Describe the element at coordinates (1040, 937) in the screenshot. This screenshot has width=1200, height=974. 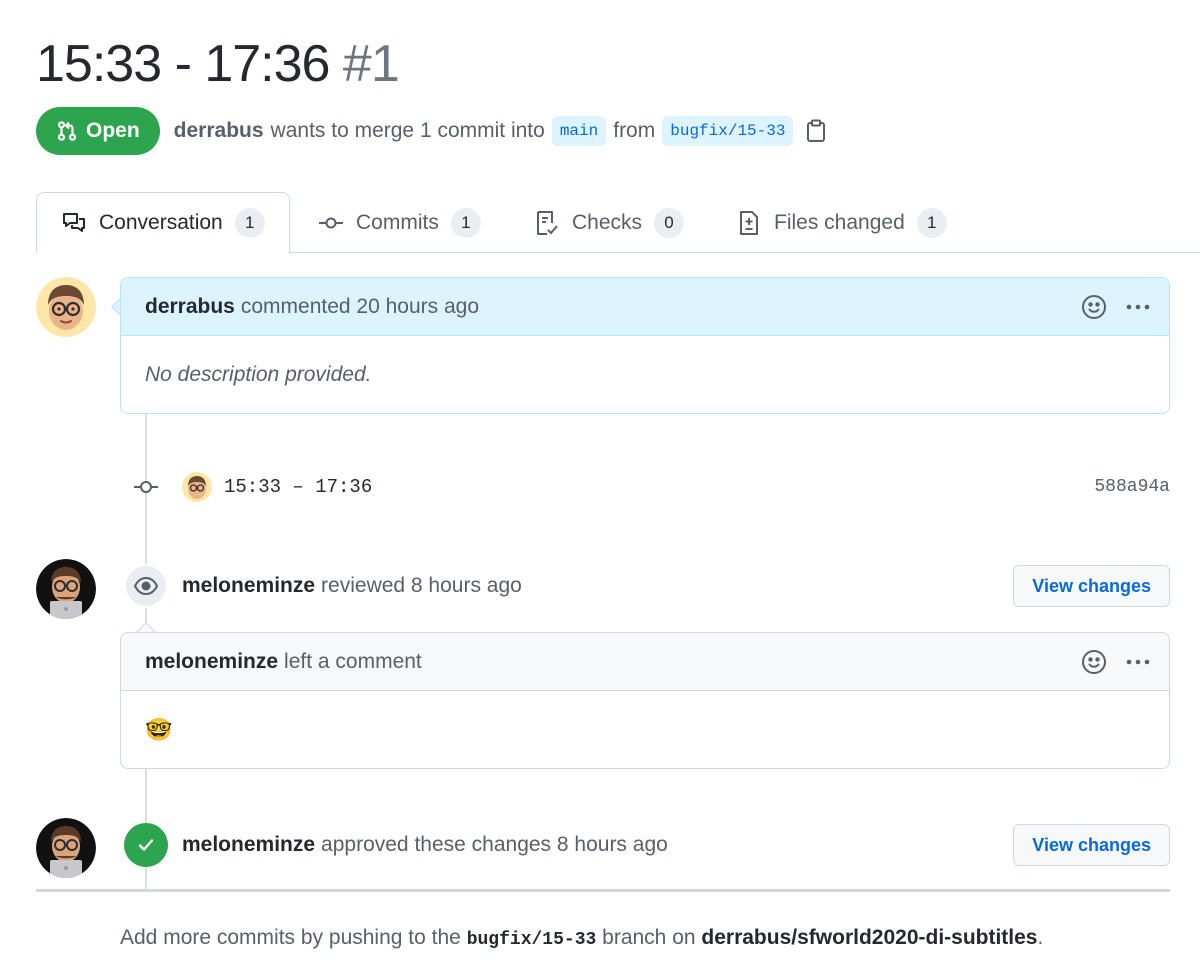
I see `push-hint-suffix: .` at that location.